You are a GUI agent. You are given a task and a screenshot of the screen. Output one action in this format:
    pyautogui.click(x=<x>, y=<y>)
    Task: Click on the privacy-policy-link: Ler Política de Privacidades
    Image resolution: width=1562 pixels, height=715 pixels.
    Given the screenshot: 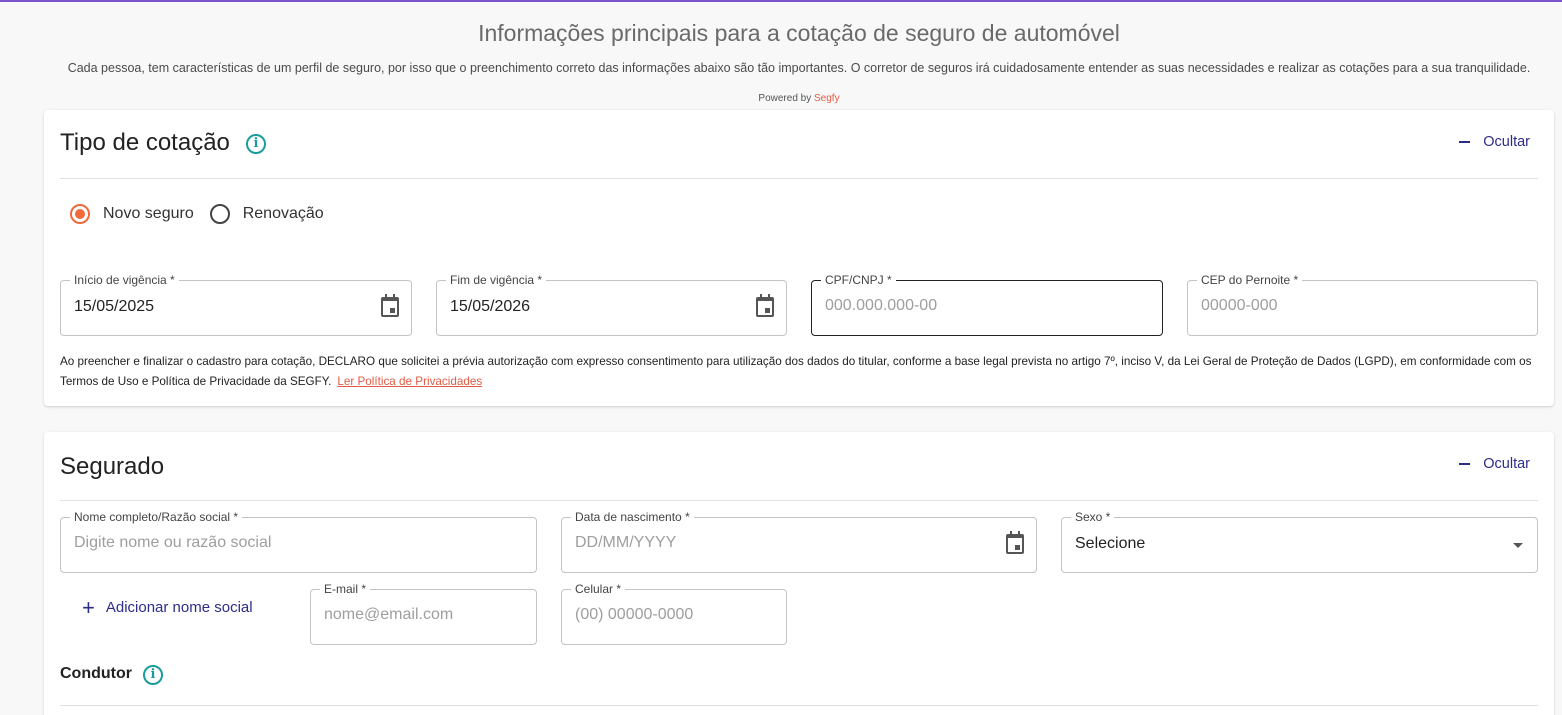 What is the action you would take?
    pyautogui.click(x=409, y=381)
    